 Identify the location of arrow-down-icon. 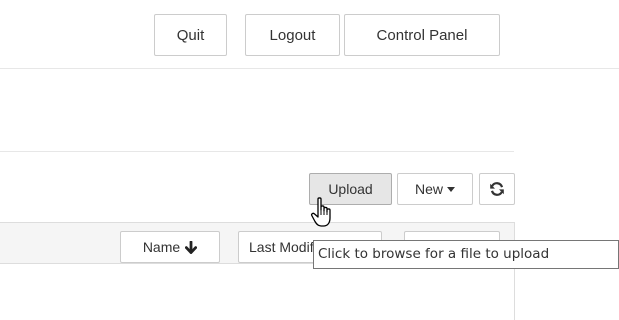
(191, 247).